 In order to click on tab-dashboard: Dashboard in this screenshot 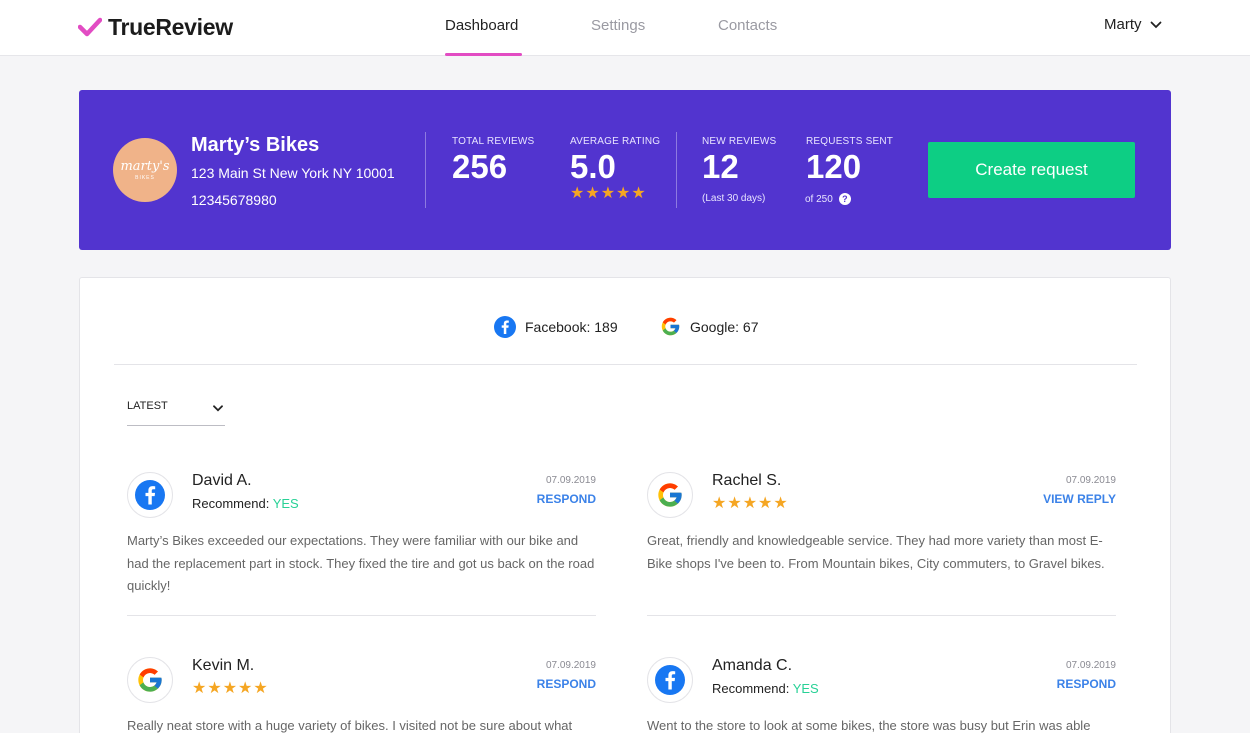, I will do `click(481, 25)`.